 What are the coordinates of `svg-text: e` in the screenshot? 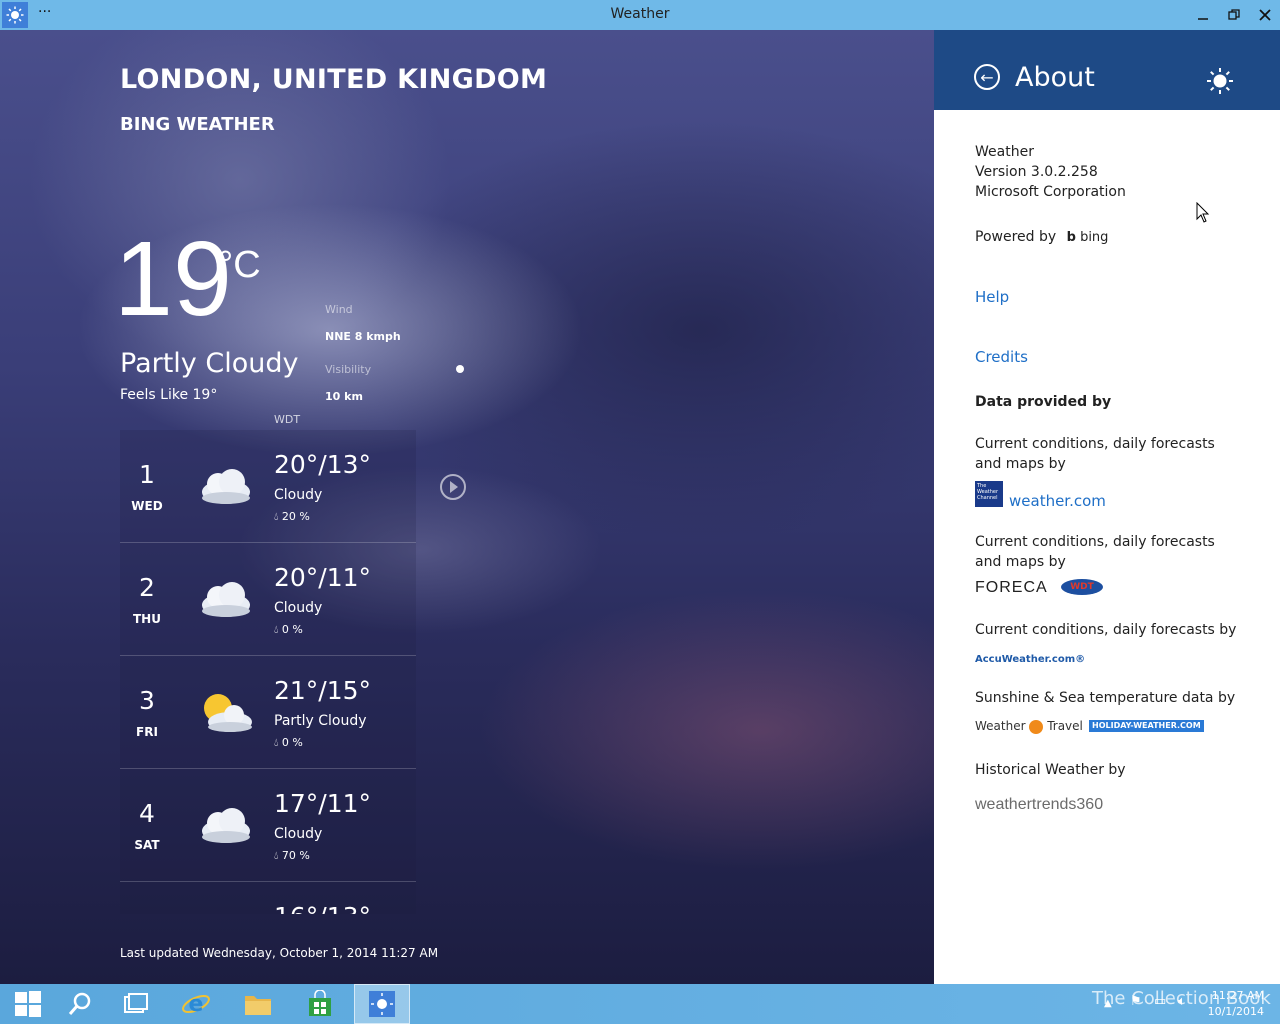 It's located at (196, 1004).